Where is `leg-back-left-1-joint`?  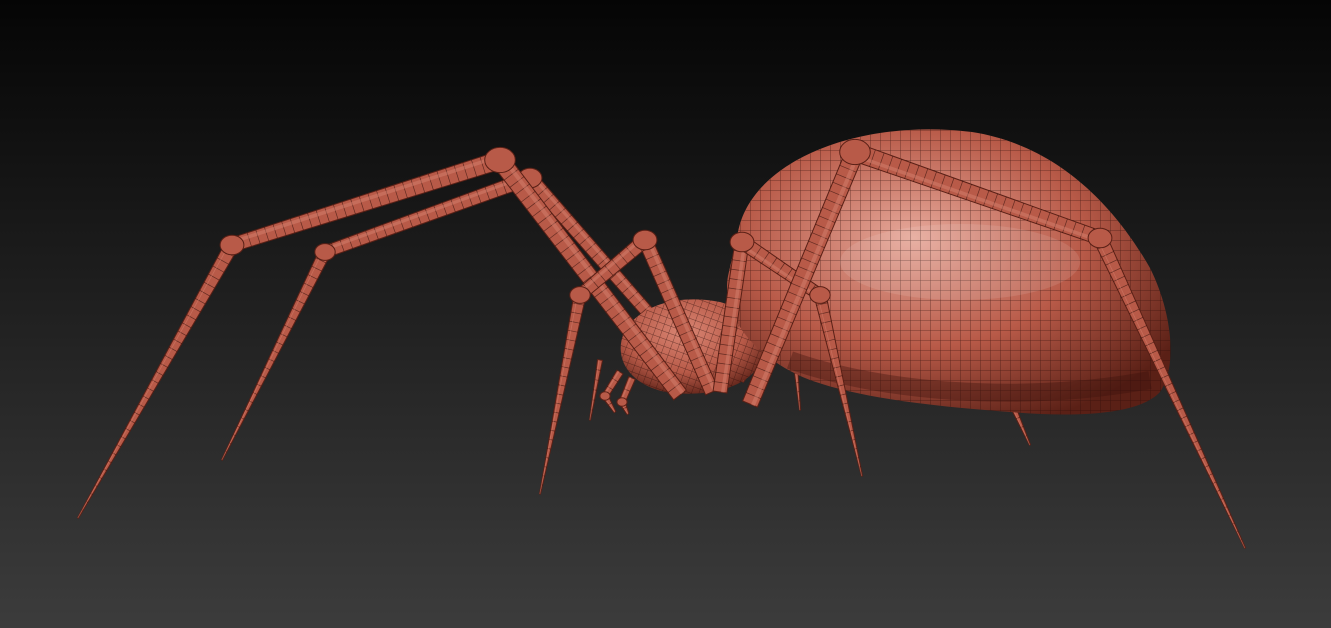 leg-back-left-1-joint is located at coordinates (325, 252).